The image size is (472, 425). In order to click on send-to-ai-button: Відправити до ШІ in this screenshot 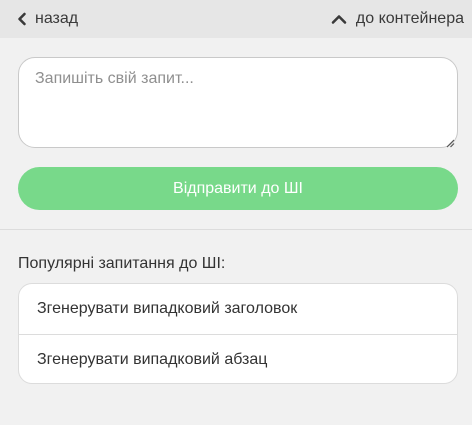, I will do `click(238, 188)`.